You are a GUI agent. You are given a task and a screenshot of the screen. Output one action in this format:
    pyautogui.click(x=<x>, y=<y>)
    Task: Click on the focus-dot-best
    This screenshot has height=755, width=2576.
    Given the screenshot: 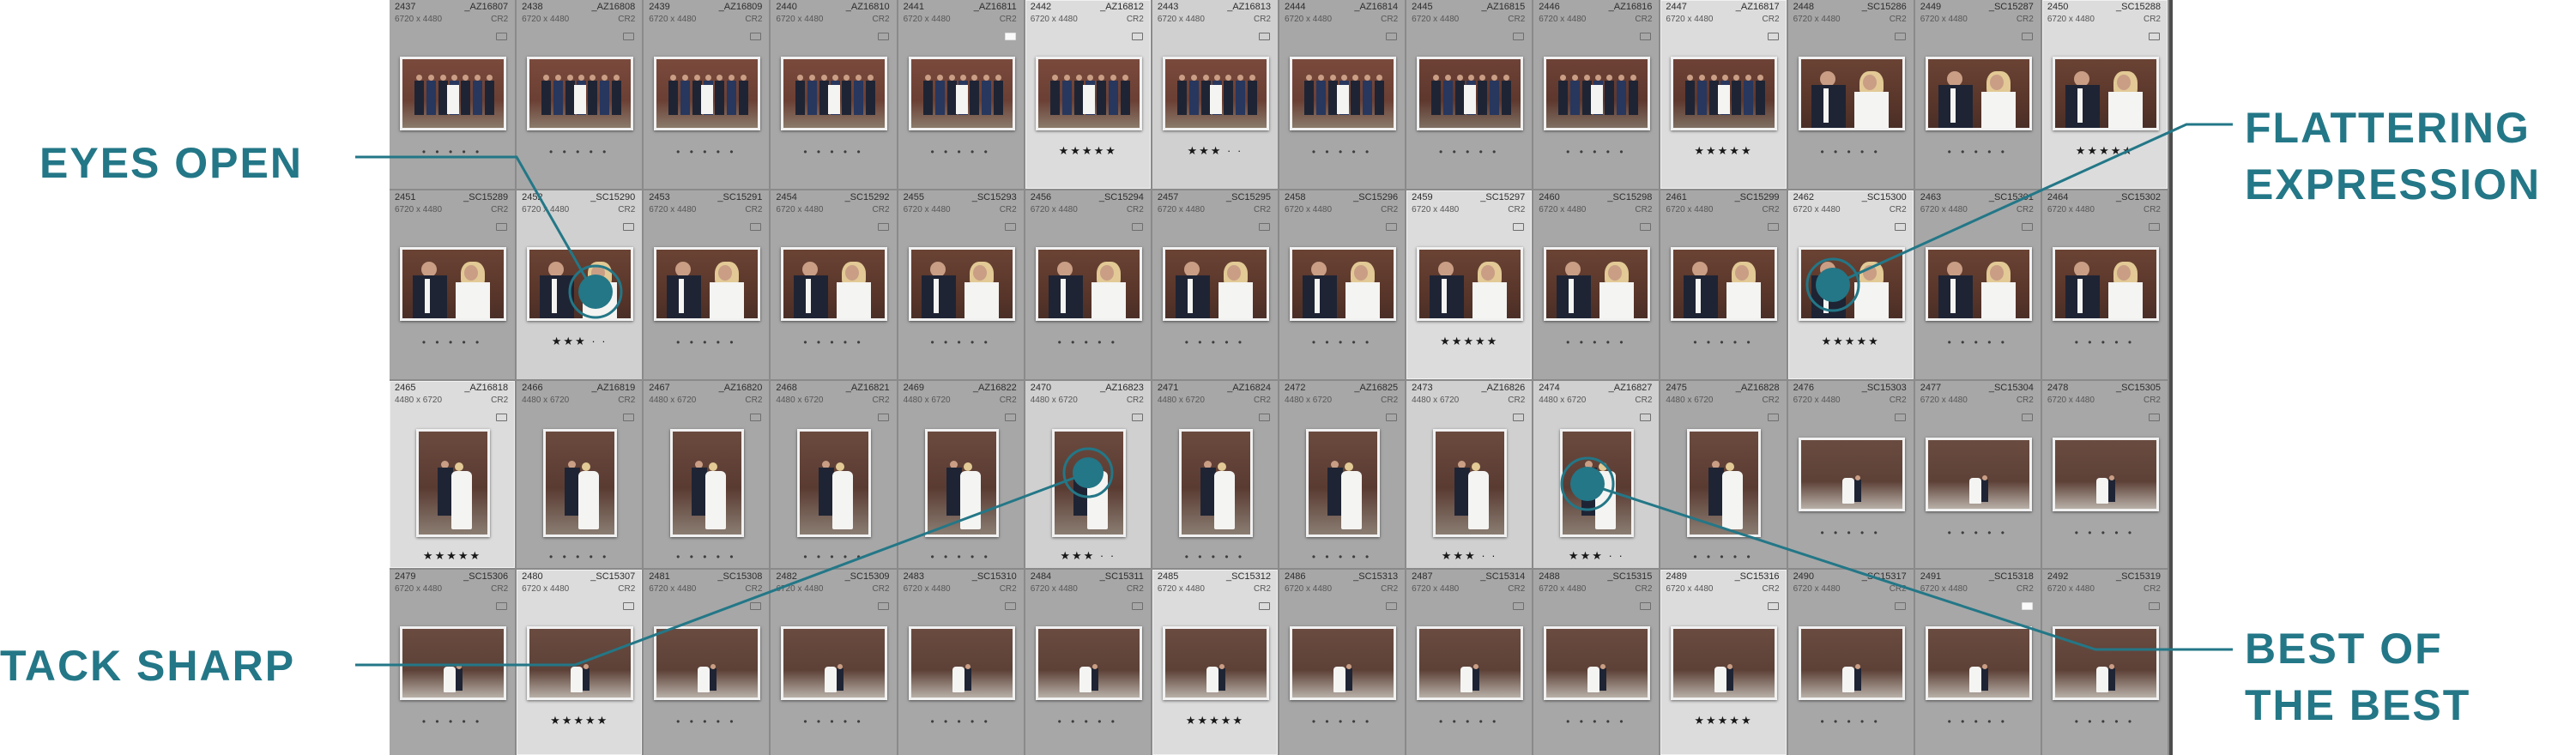 What is the action you would take?
    pyautogui.click(x=1587, y=484)
    